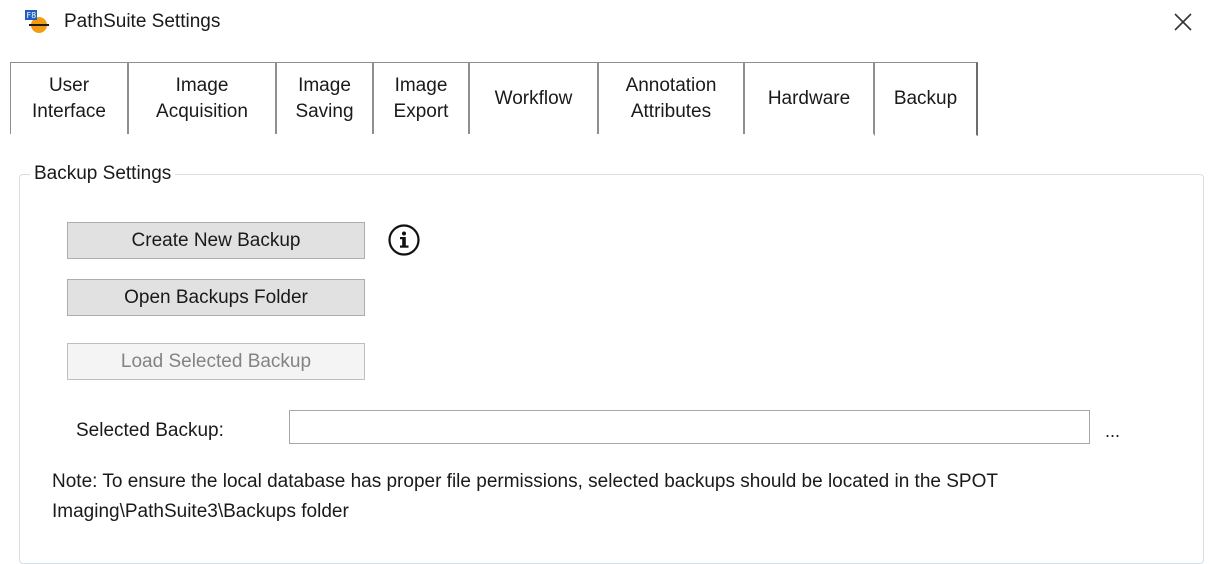  I want to click on tab-image-saving: Image Saving, so click(324, 98).